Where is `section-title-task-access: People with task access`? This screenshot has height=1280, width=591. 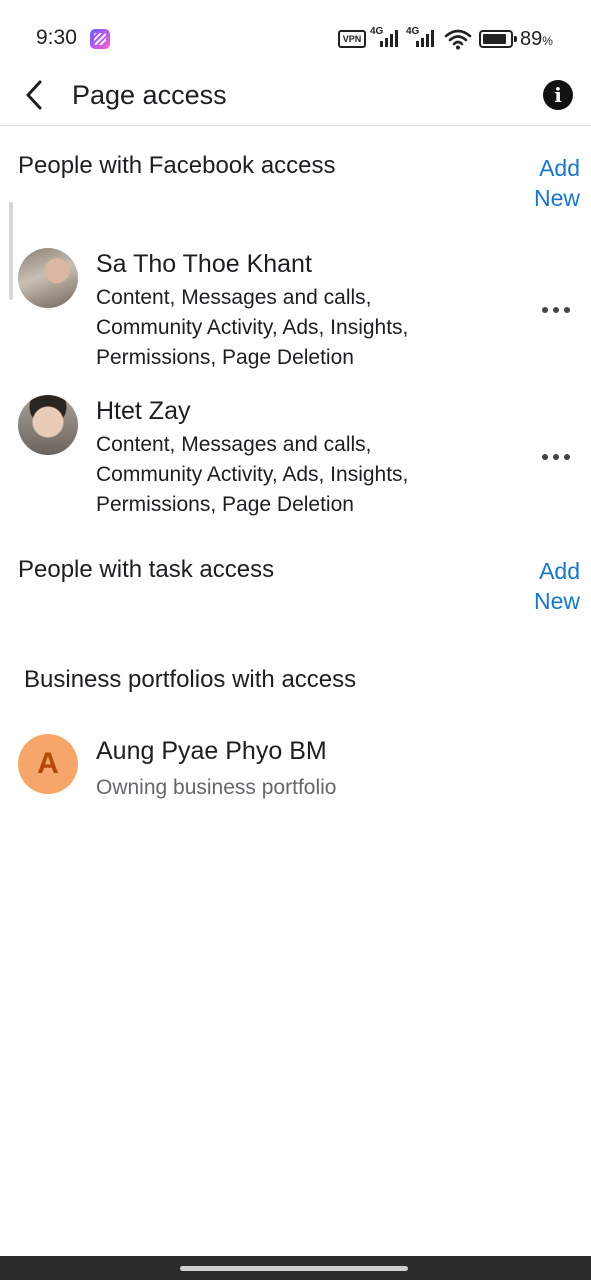 section-title-task-access: People with task access is located at coordinates (146, 569).